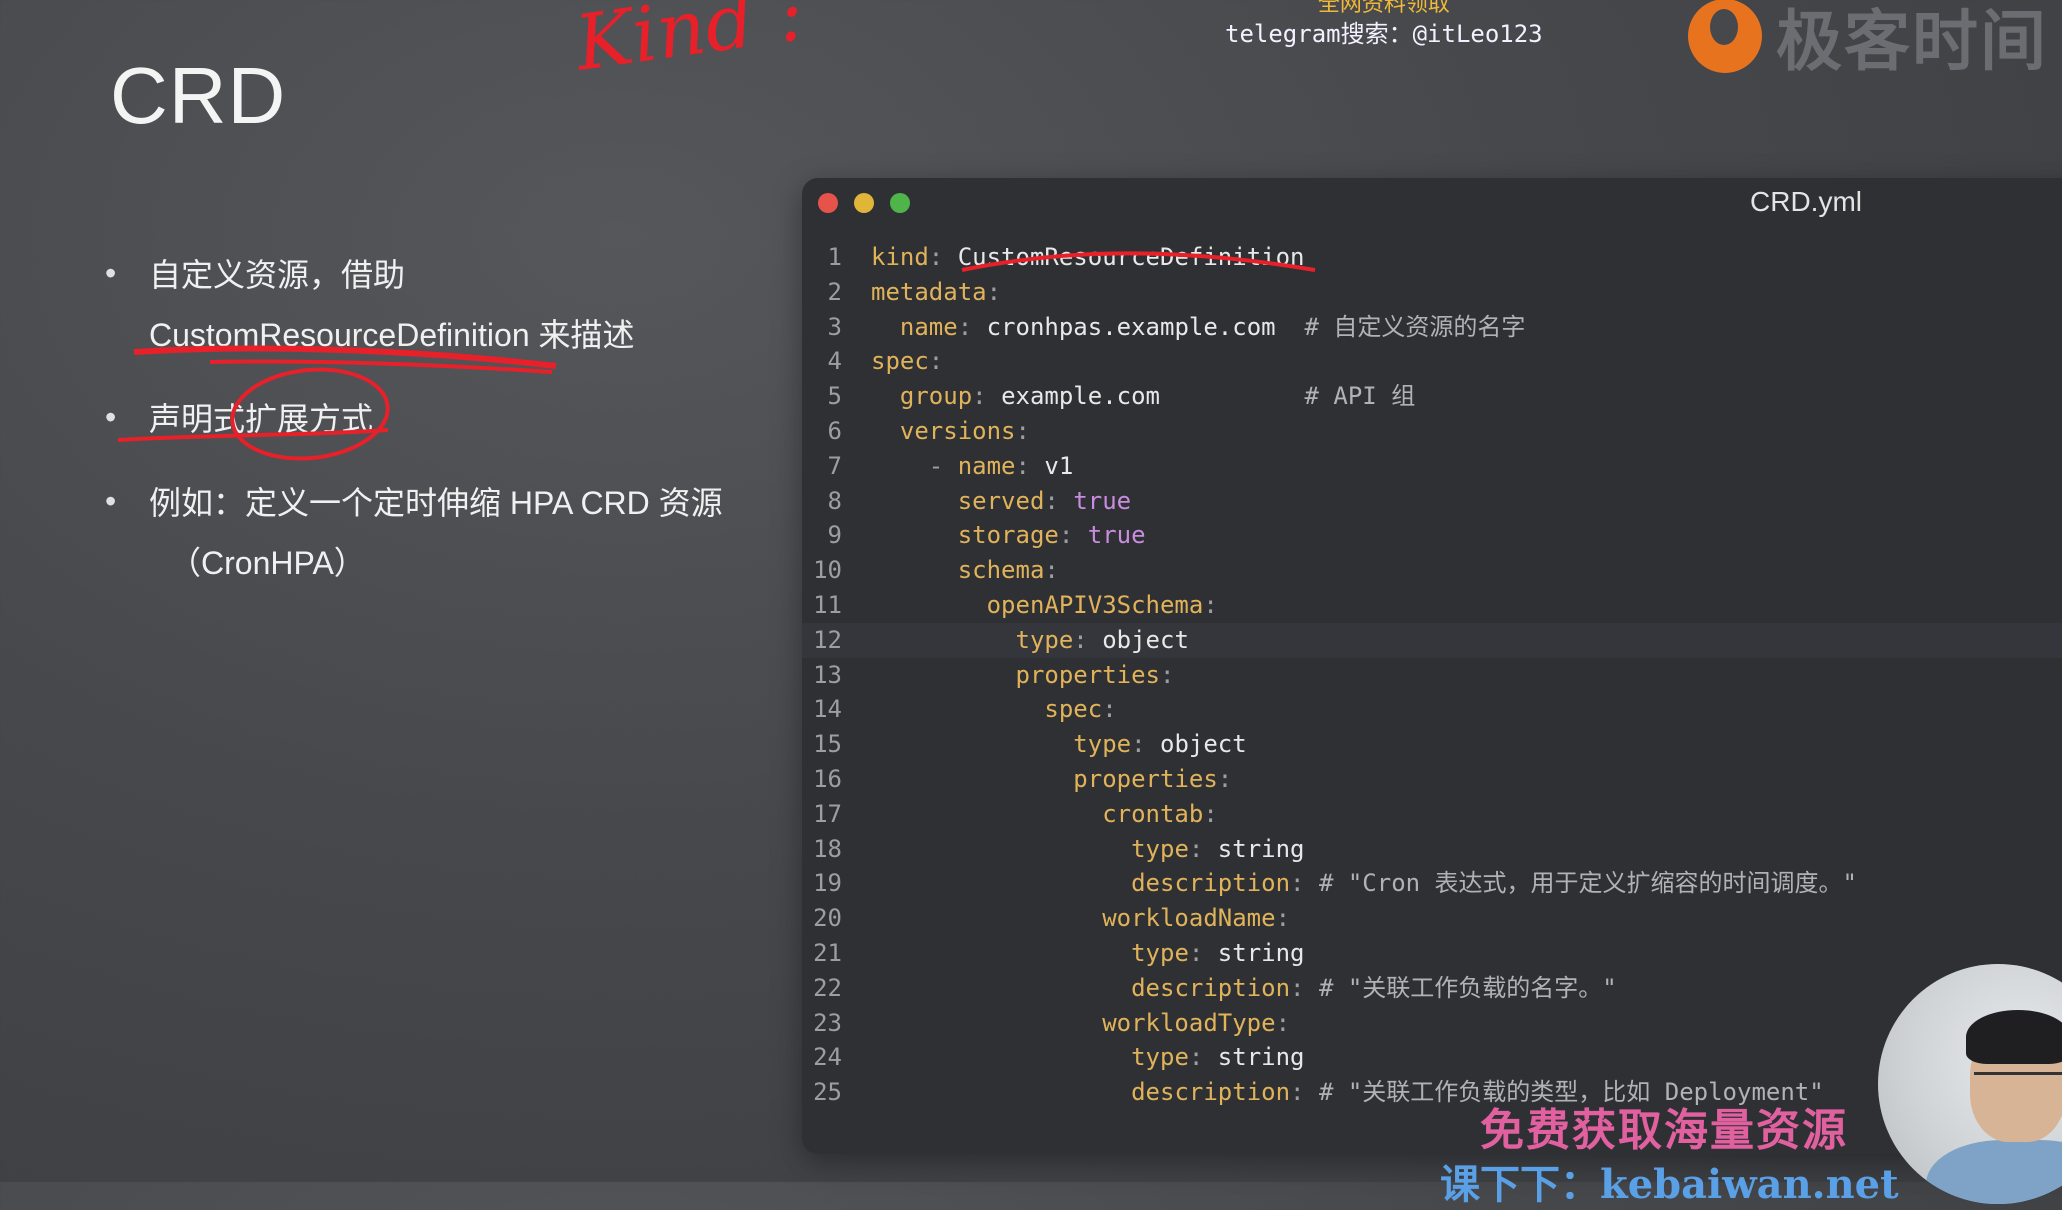  What do you see at coordinates (1432, 1023) in the screenshot?
I see `code-line: 23 workloadType:` at bounding box center [1432, 1023].